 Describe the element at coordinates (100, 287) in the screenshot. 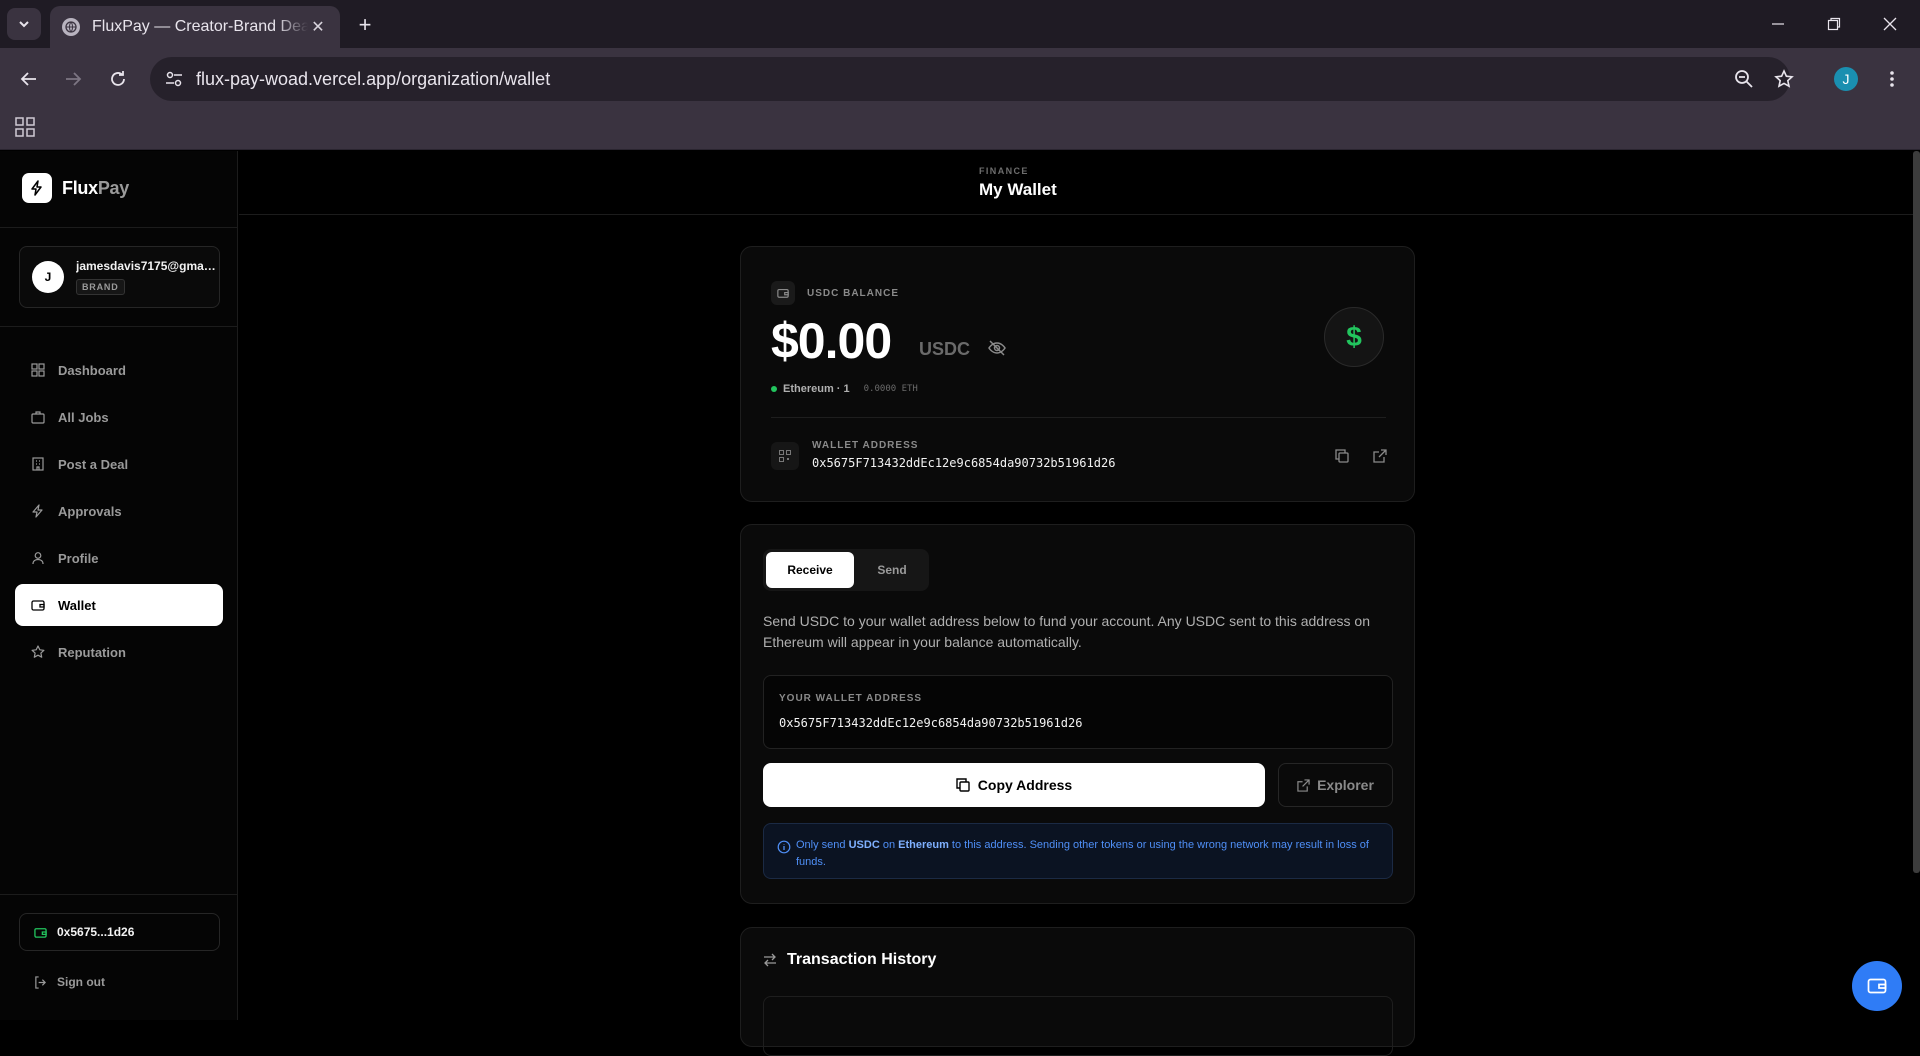

I see `role-badge: BRAND` at that location.